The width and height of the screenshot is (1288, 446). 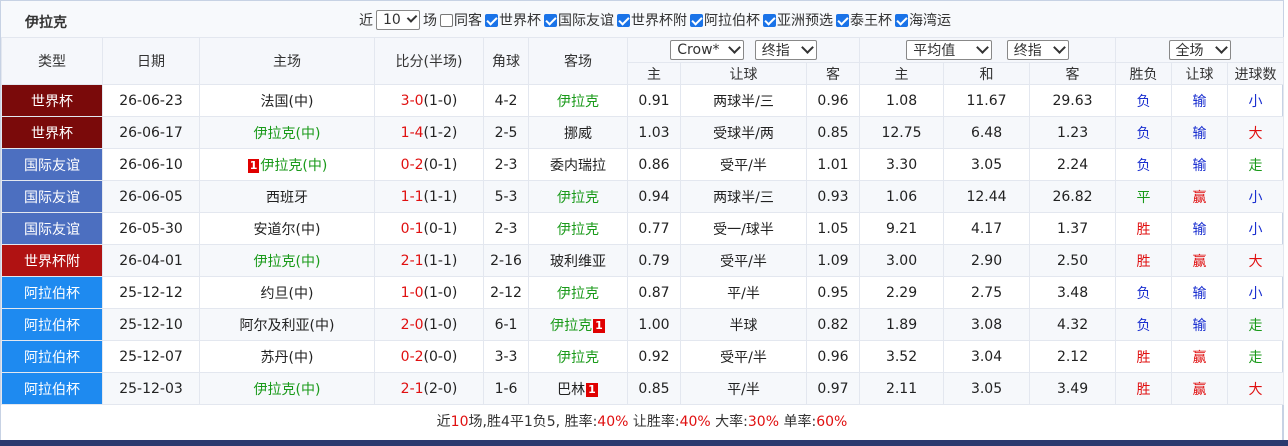 I want to click on handicap-line: 受一/球半, so click(x=743, y=228).